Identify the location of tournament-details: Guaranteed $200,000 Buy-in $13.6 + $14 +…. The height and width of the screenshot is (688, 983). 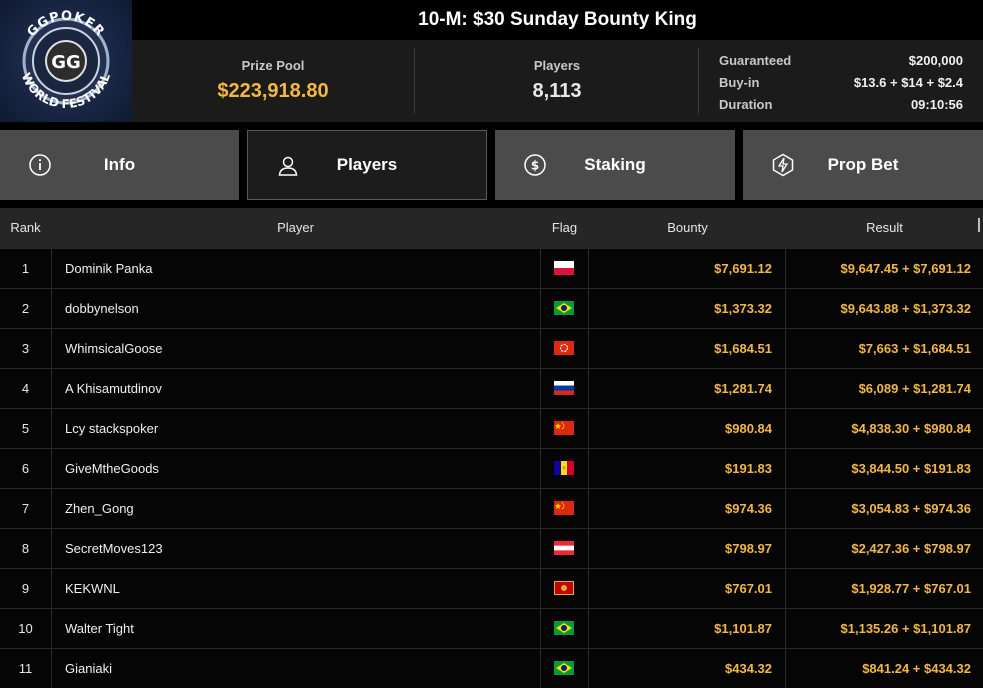
(841, 83).